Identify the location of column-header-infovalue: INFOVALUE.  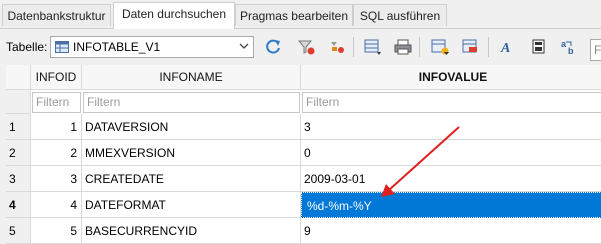
(451, 77).